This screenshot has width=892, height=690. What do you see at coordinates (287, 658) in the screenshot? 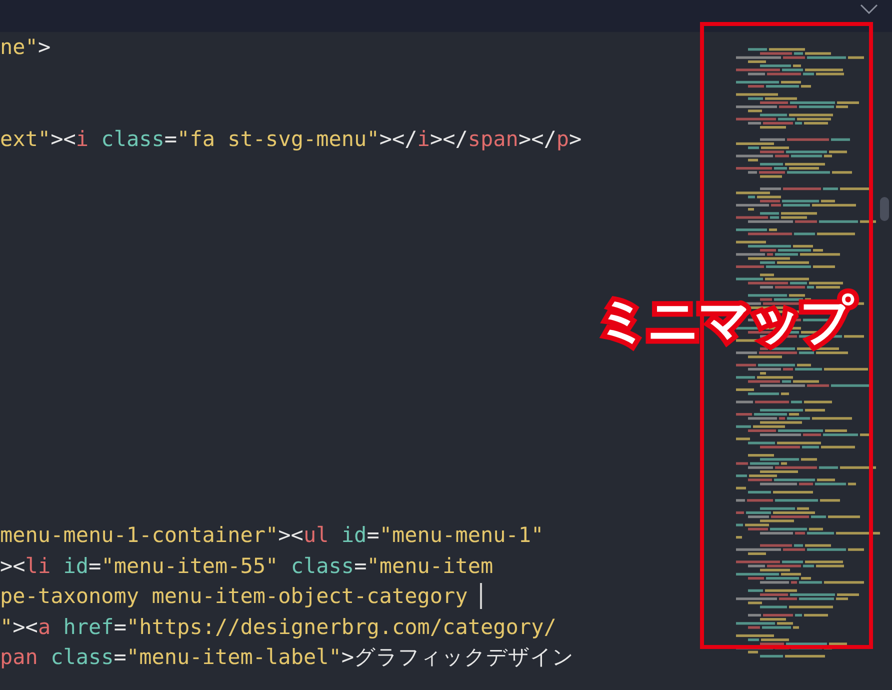
I see `code-line: pan class="menu-item-label">グラフィックデザイン` at bounding box center [287, 658].